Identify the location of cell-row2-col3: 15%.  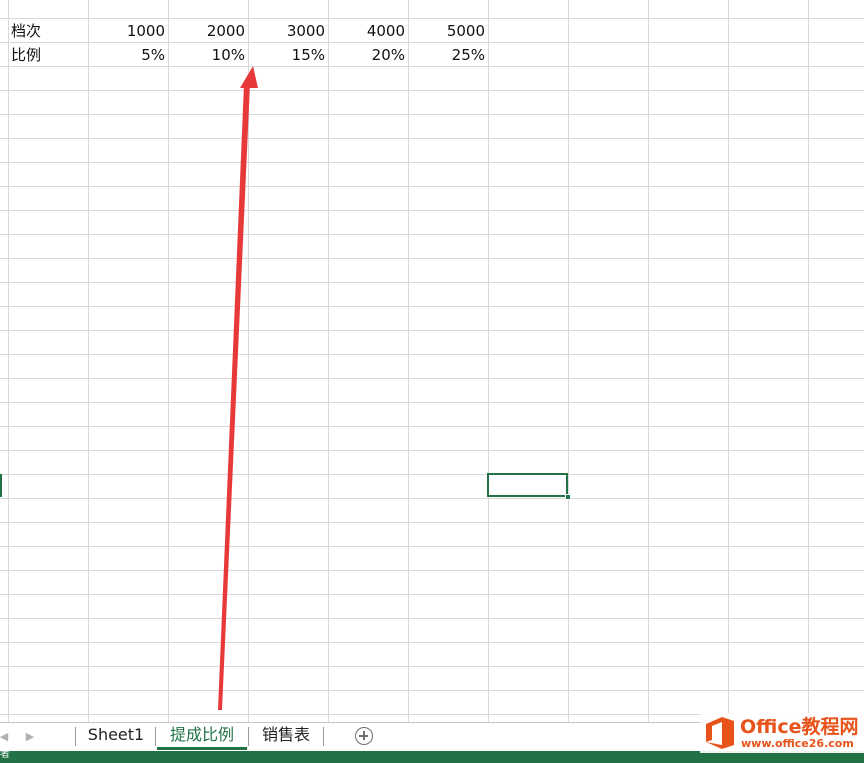
(288, 55).